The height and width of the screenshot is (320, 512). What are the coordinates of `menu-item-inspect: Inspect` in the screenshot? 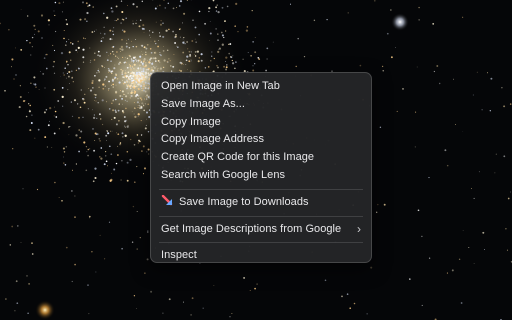 It's located at (261, 256).